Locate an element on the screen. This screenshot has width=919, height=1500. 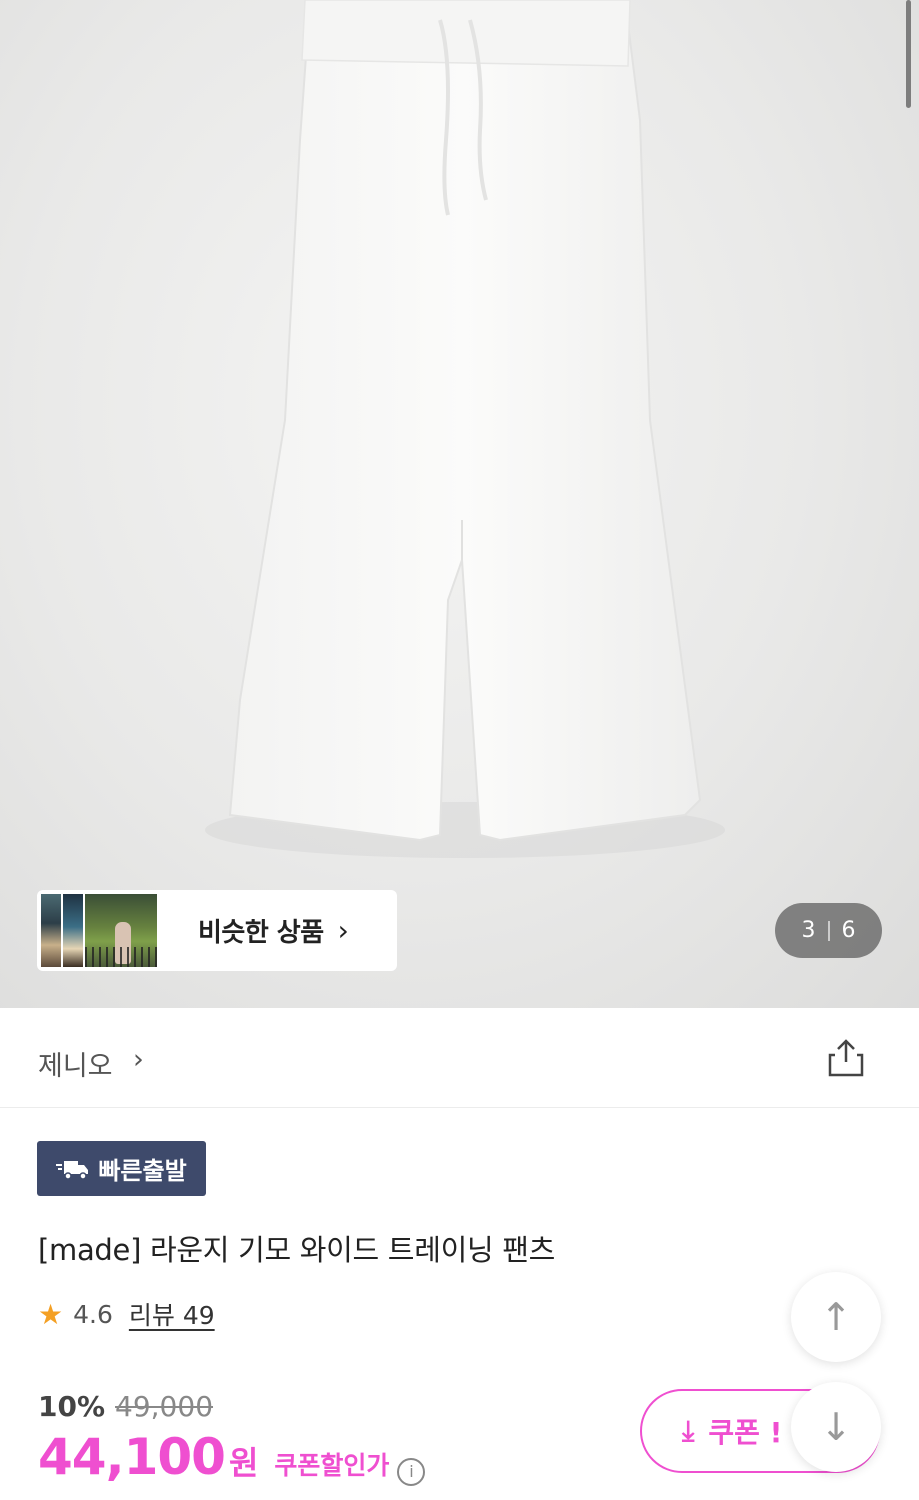
scrollbar is located at coordinates (908, 54).